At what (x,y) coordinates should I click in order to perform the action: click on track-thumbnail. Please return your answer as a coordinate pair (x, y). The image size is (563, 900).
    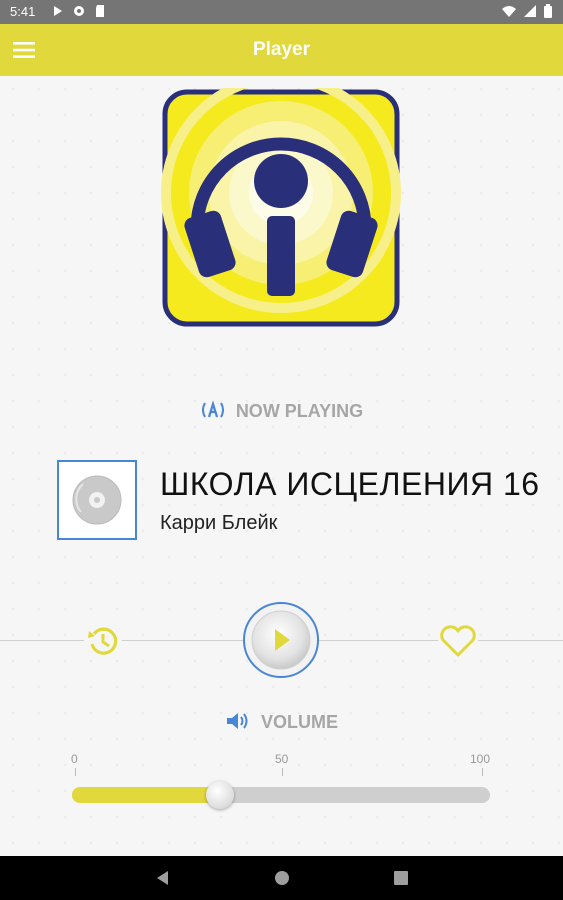
    Looking at the image, I should click on (97, 500).